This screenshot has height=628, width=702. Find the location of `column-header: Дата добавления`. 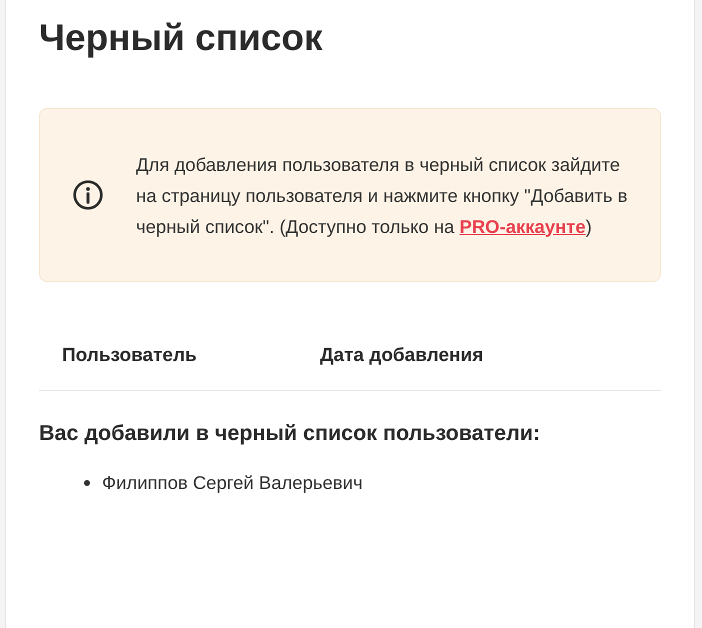

column-header: Дата добавления is located at coordinates (402, 356).